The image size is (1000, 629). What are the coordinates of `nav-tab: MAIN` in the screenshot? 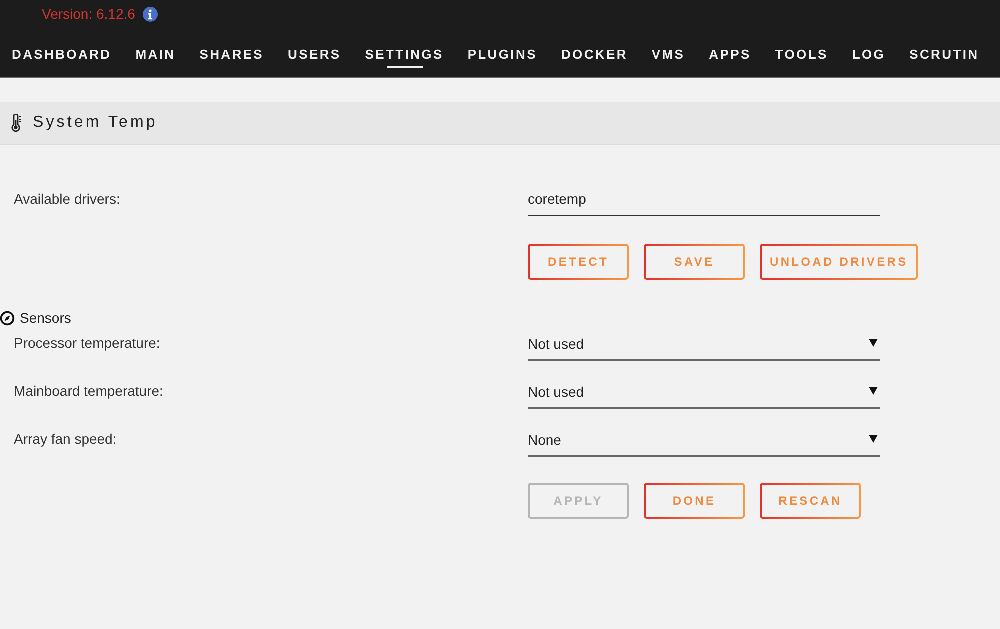 It's located at (156, 56).